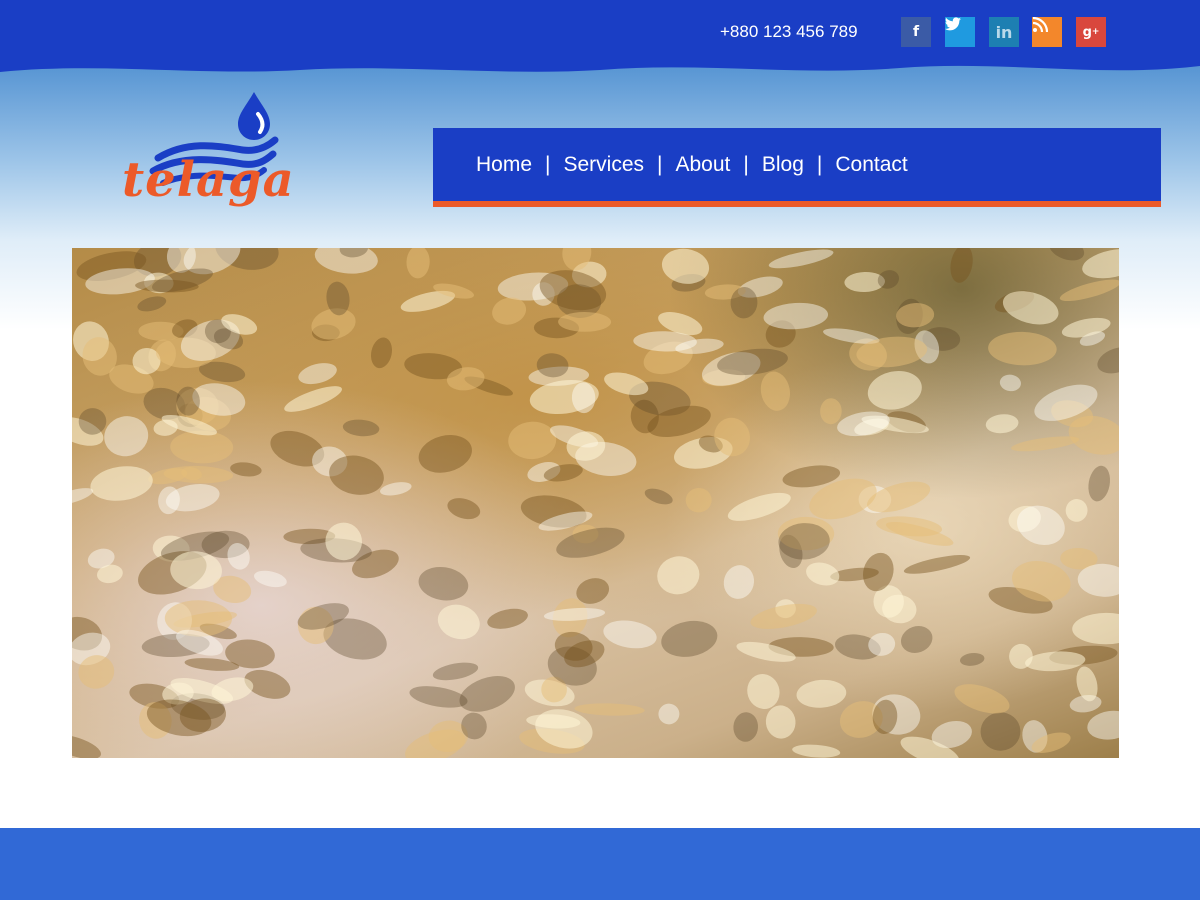  I want to click on wave-header-background, so click(600, 36).